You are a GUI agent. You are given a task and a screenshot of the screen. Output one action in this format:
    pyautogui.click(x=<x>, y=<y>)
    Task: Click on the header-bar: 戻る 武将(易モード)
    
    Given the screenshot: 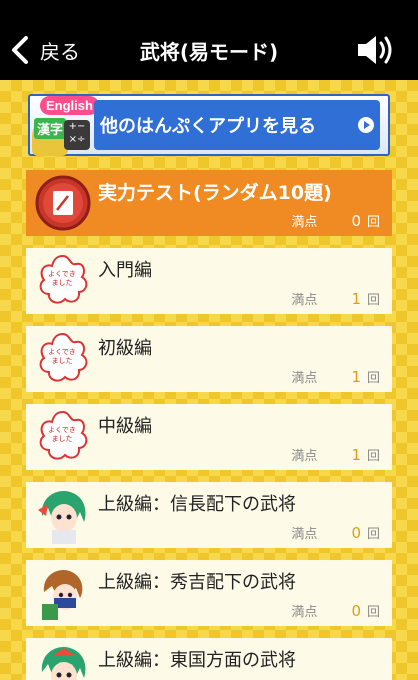 What is the action you would take?
    pyautogui.click(x=209, y=40)
    